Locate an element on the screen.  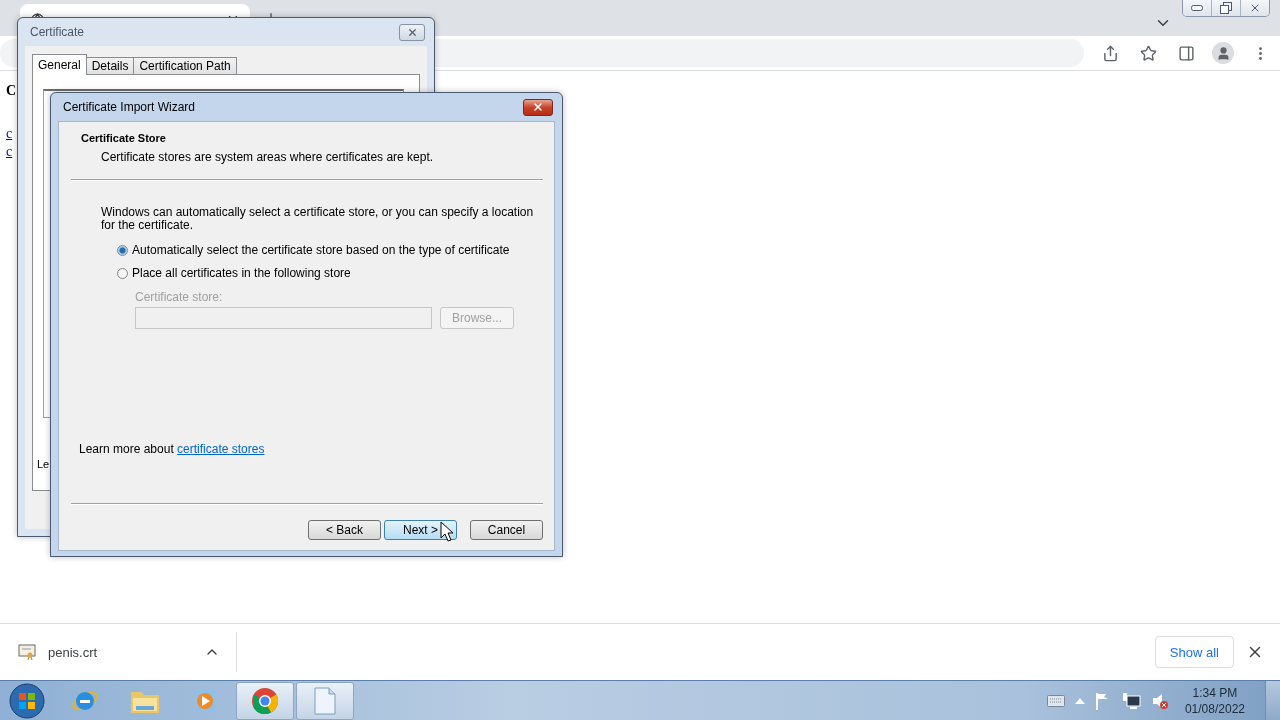
clock-time: 1:34 PM is located at coordinates (1215, 692).